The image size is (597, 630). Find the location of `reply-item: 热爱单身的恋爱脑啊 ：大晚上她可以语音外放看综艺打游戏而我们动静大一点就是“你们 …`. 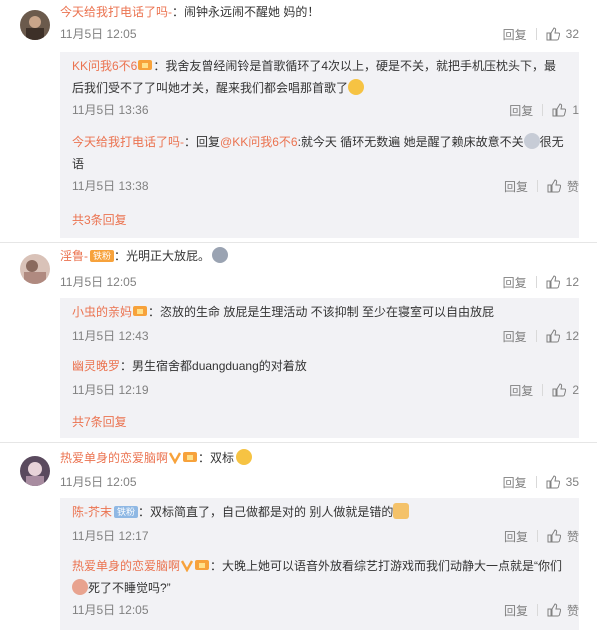

reply-item: 热爱单身的恋爱脑啊 ：大晚上她可以语音外放看综艺打游戏而我们动静大一点就是“你们 … is located at coordinates (325, 589).